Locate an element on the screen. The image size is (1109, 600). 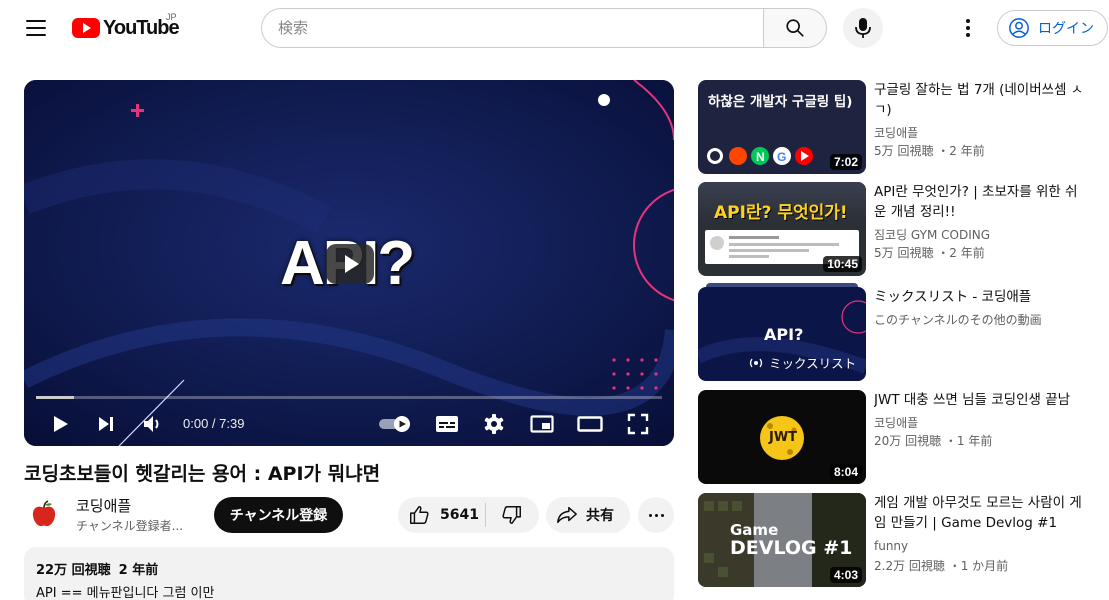
description-meta: 22万 回視聴 2 年前 is located at coordinates (349, 568).